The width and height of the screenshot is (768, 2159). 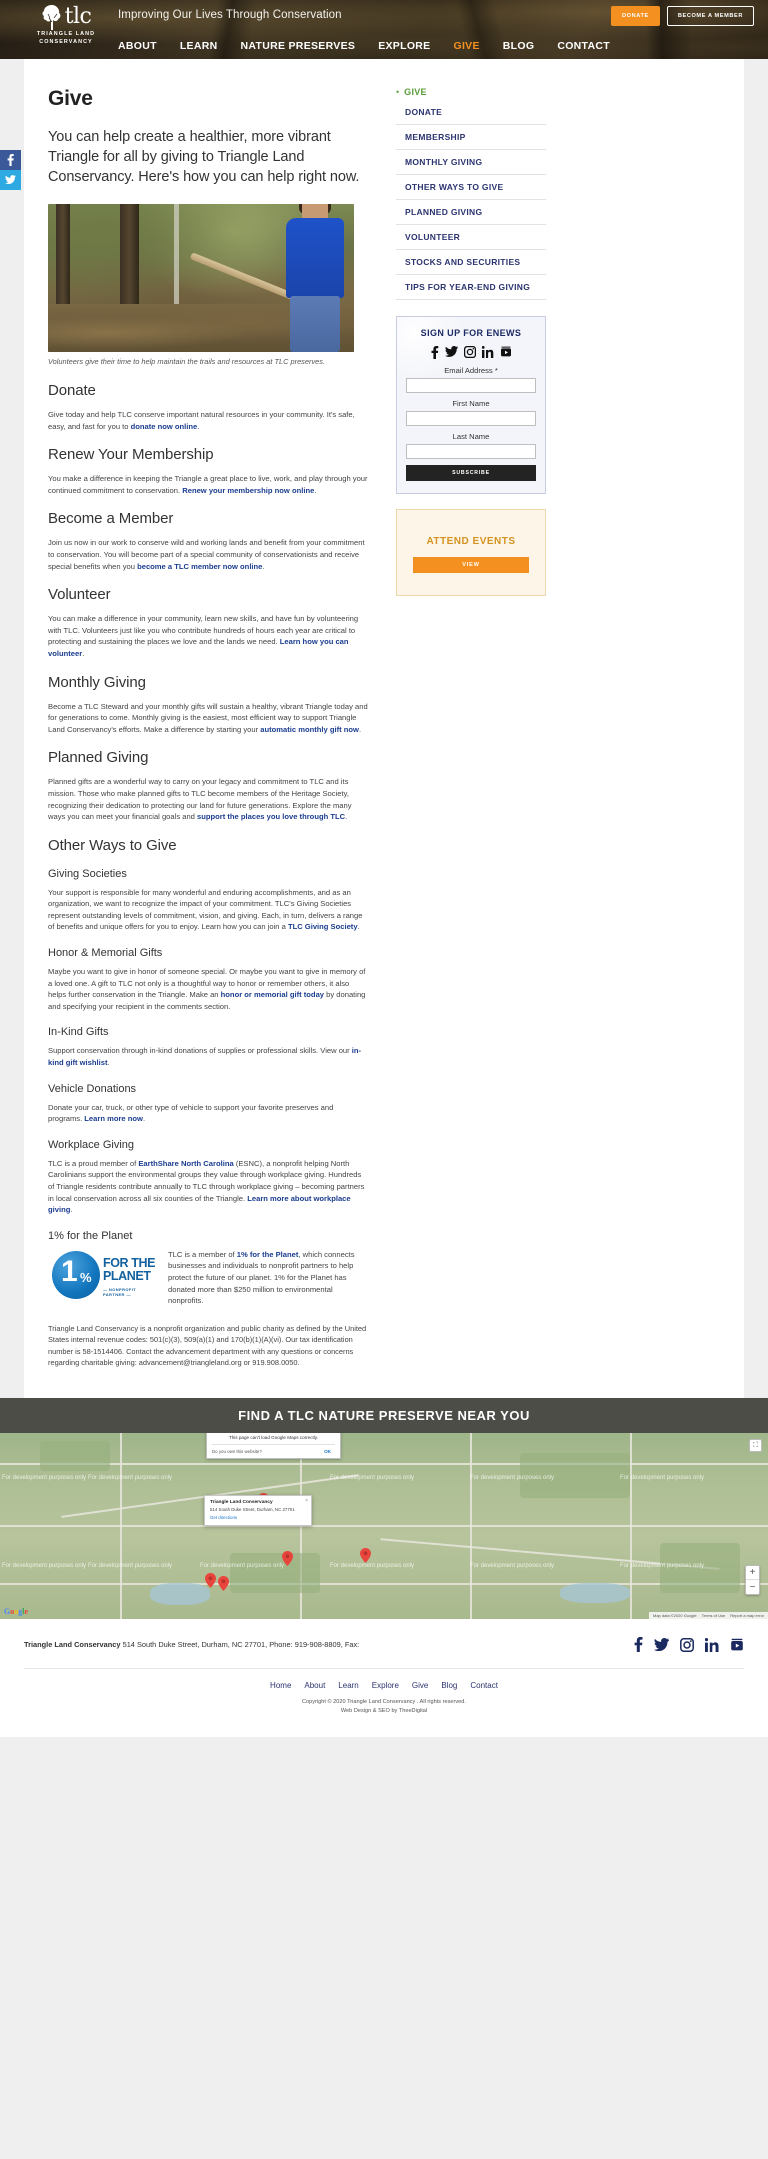 What do you see at coordinates (306, 1501) in the screenshot?
I see `close-icon: ×` at bounding box center [306, 1501].